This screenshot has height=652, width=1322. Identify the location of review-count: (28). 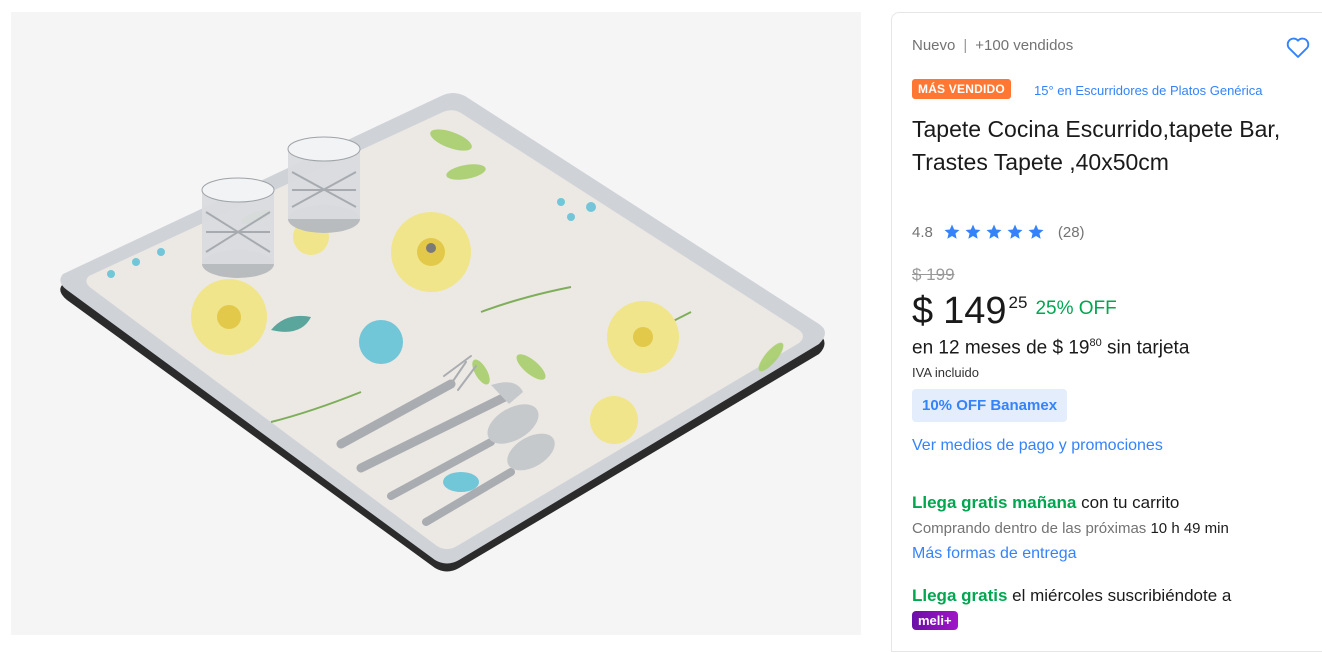
(1071, 232).